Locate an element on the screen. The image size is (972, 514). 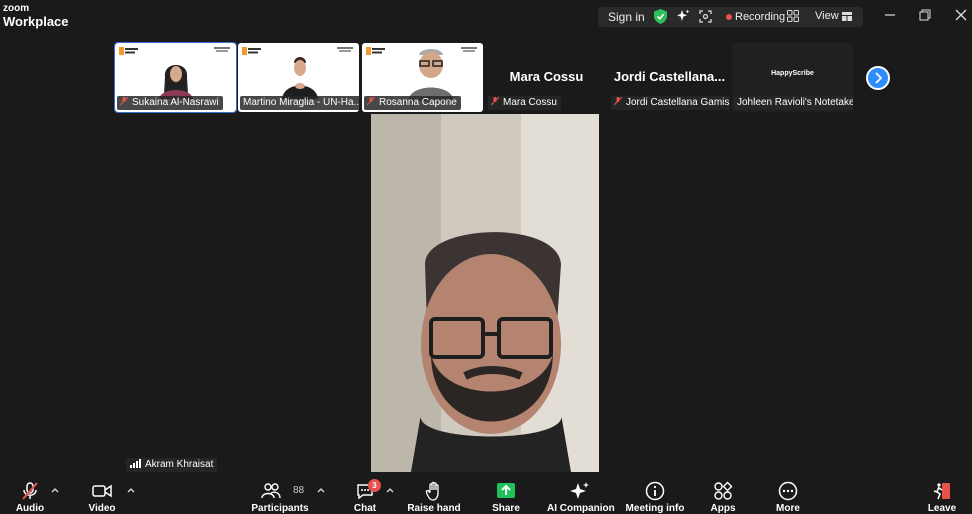
layout-grid-icon is located at coordinates (793, 16).